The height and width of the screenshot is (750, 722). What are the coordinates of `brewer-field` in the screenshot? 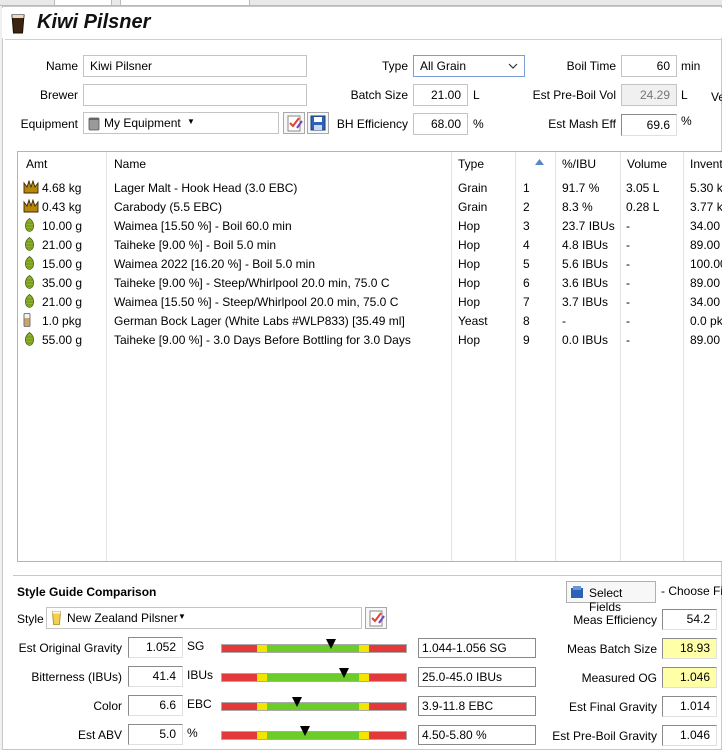 It's located at (195, 95).